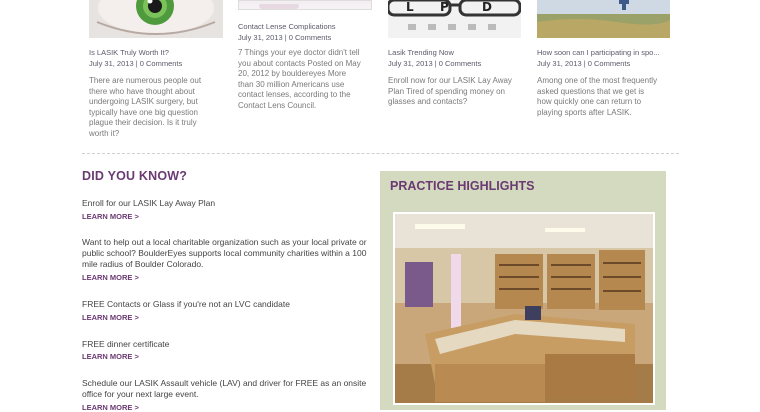  I want to click on chart-letter: D, so click(487, 7).